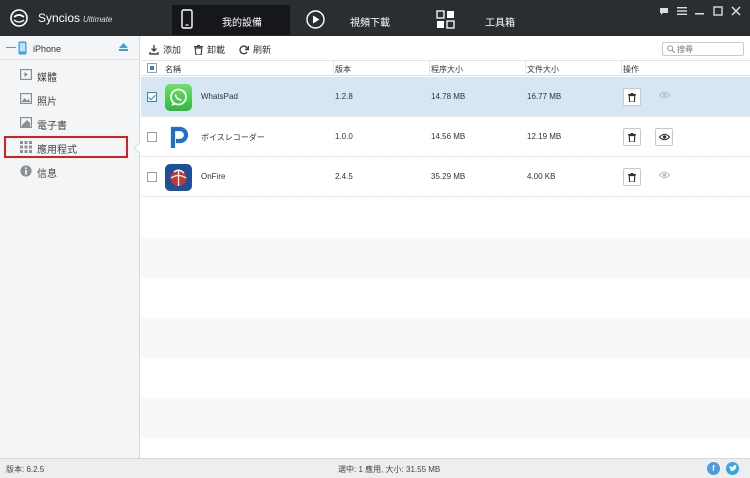 The width and height of the screenshot is (750, 478). Describe the element at coordinates (718, 11) in the screenshot. I see `maximize-icon` at that location.